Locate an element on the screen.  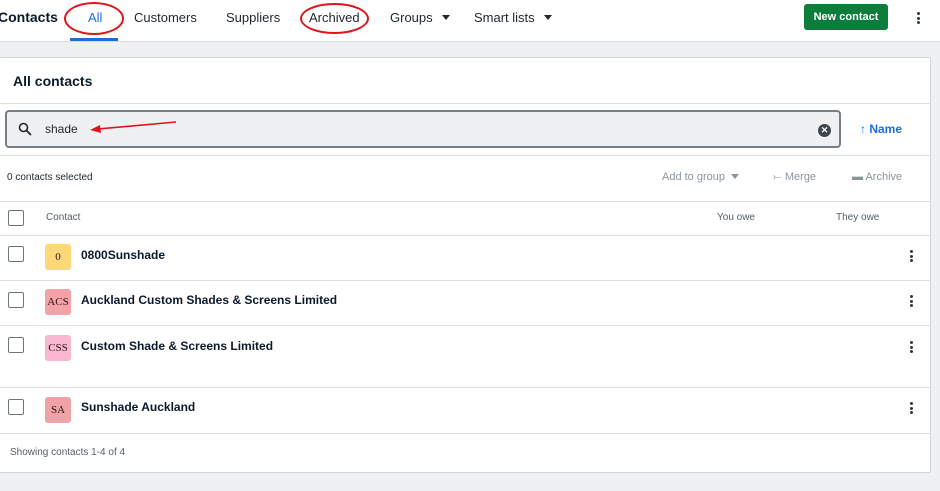
tab-archived: Archived is located at coordinates (334, 17).